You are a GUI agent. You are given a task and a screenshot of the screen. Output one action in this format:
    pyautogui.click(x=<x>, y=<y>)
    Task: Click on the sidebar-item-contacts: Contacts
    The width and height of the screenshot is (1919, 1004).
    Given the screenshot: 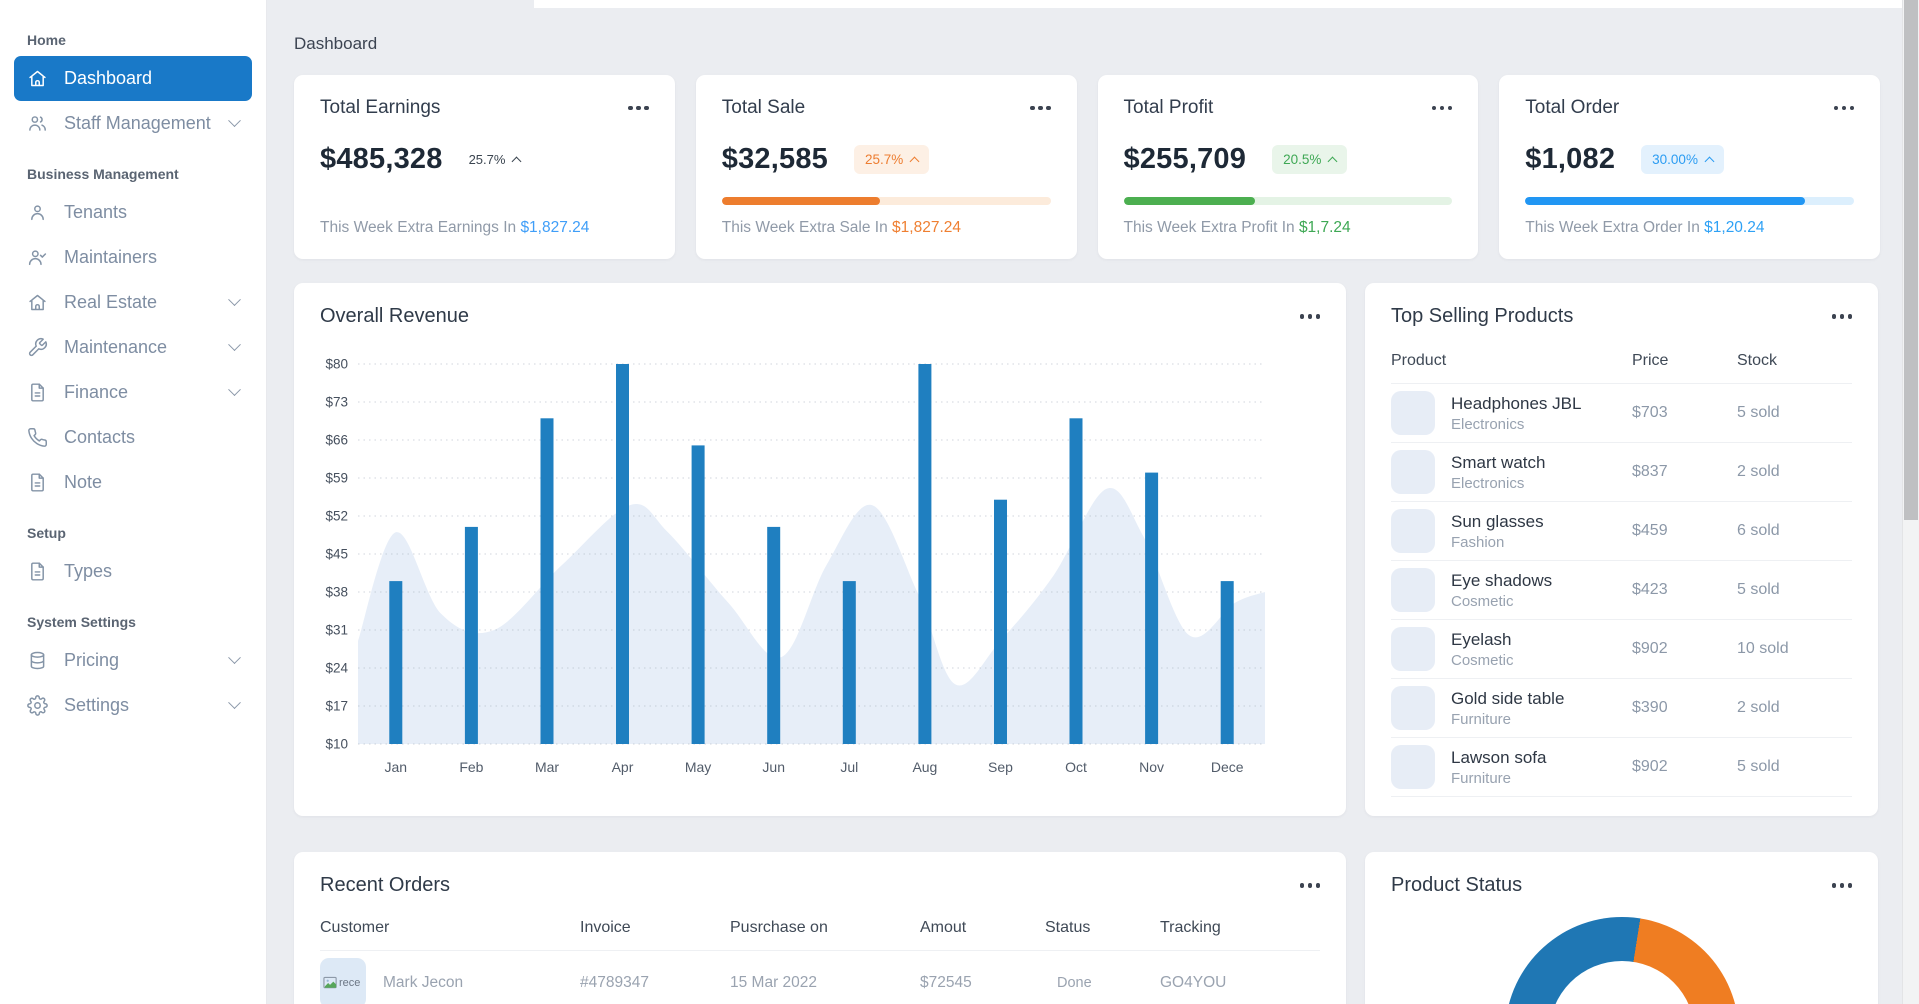 What is the action you would take?
    pyautogui.click(x=133, y=437)
    